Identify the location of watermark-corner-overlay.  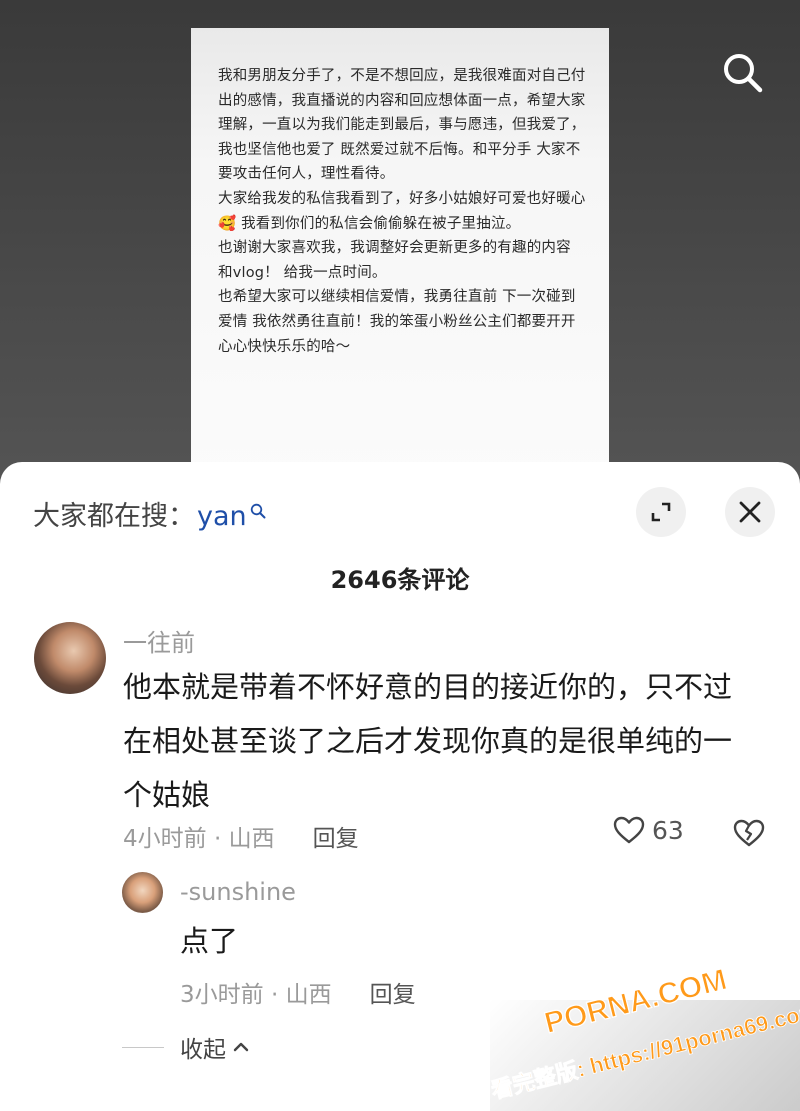
(645, 1055).